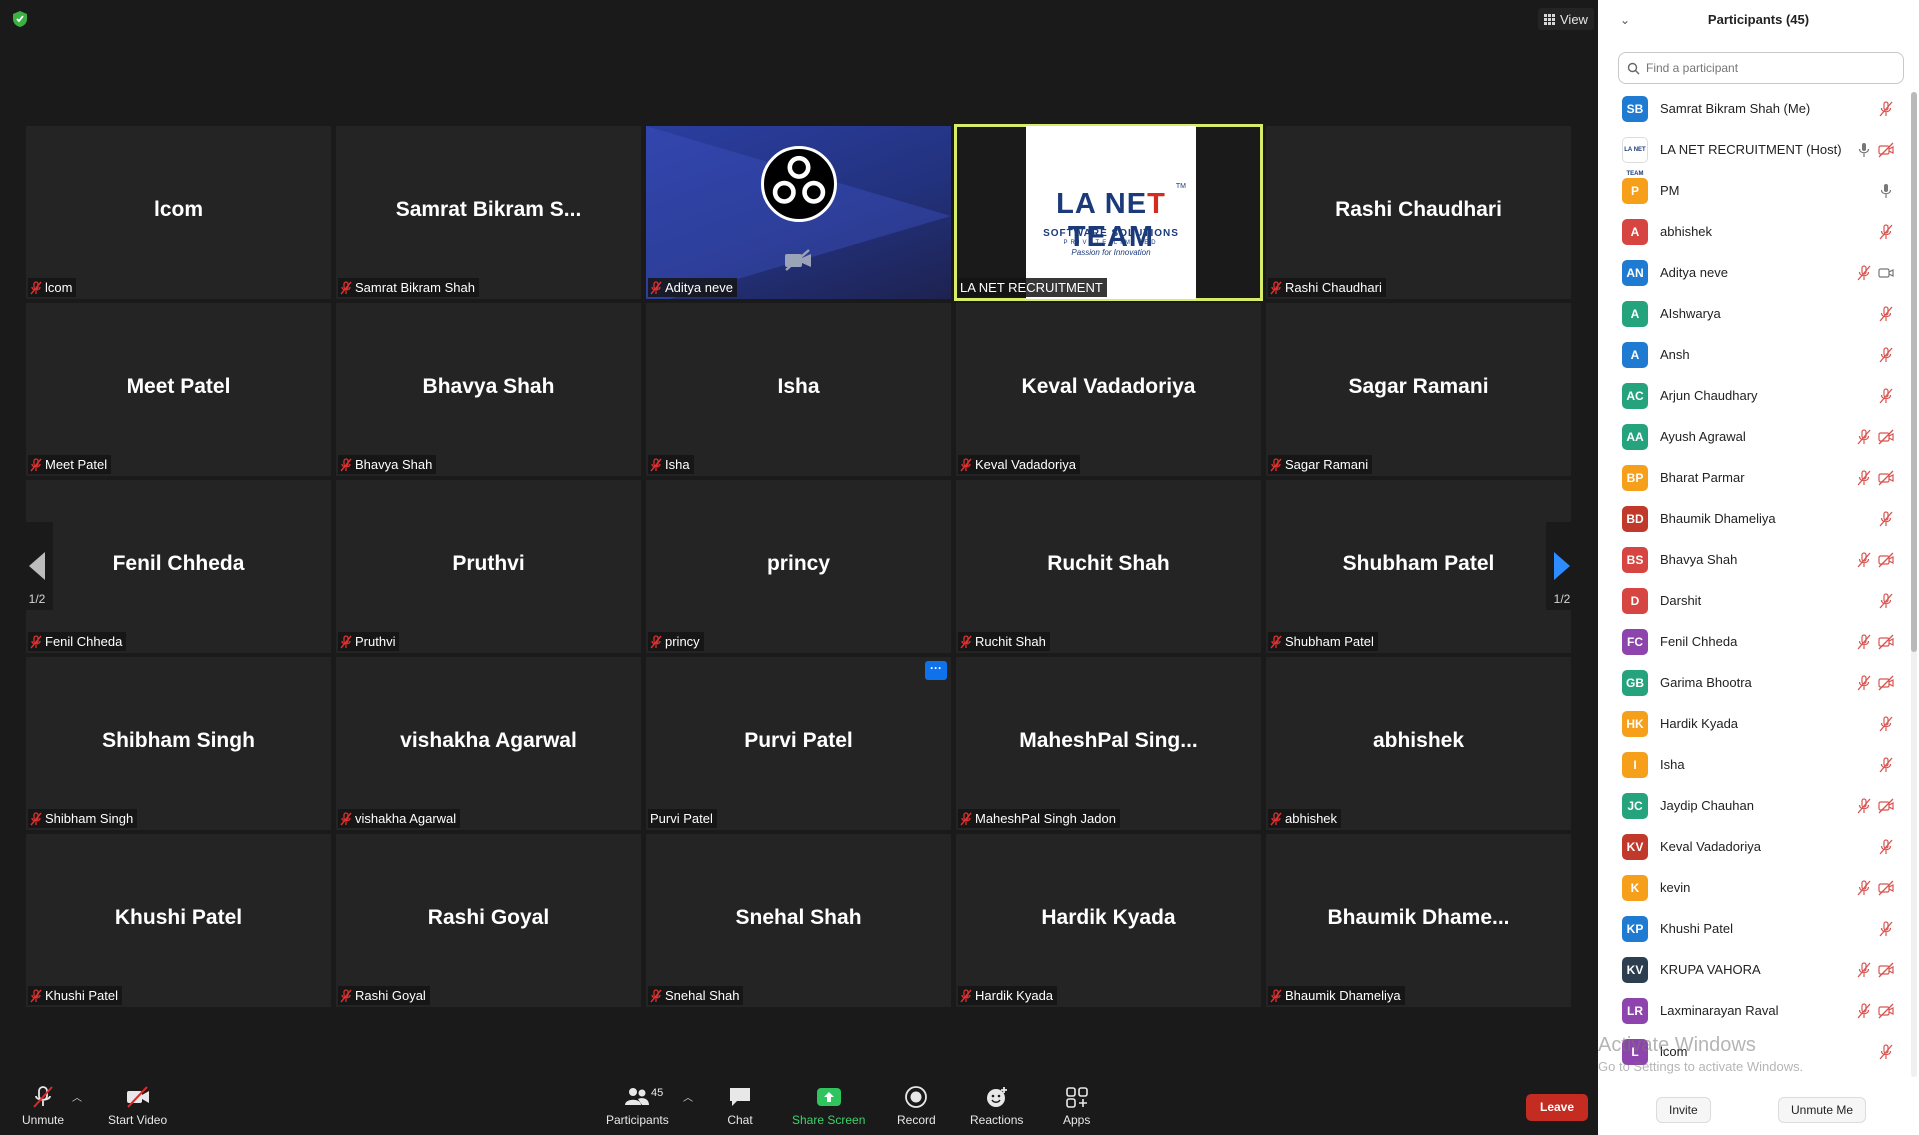 Image resolution: width=1919 pixels, height=1135 pixels. Describe the element at coordinates (688, 1096) in the screenshot. I see `participants-caret-icon: ︿` at that location.